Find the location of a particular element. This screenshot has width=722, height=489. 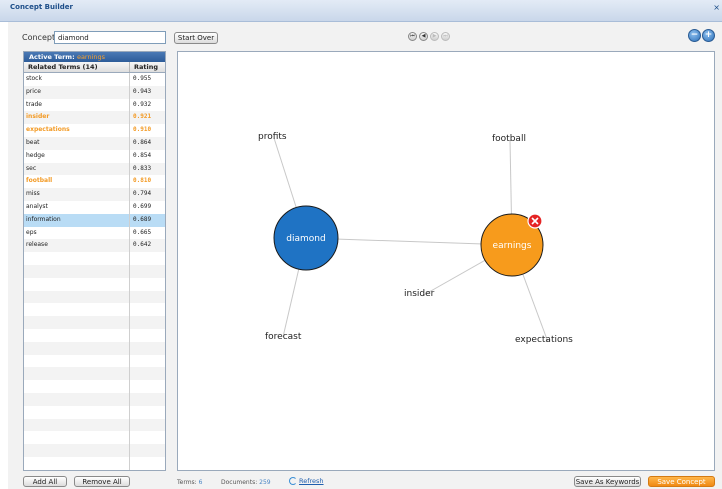

window-title: Concept Builder is located at coordinates (41, 7).